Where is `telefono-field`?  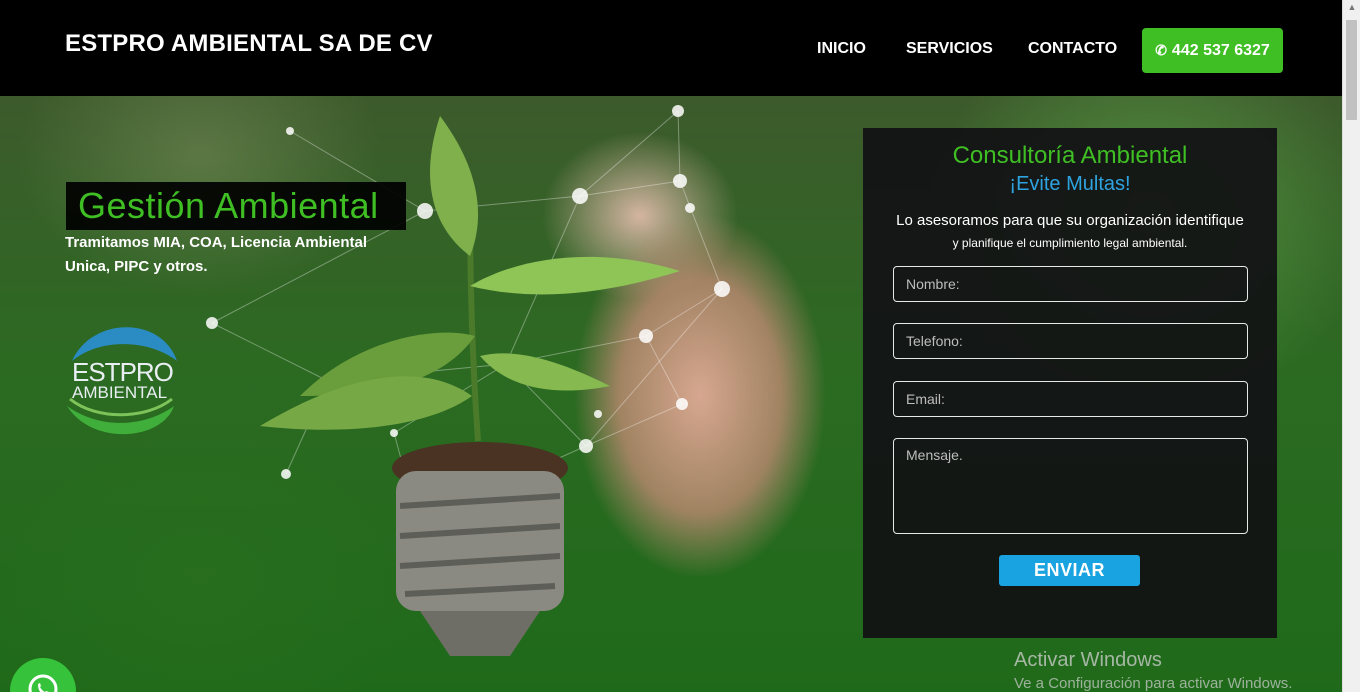 telefono-field is located at coordinates (1070, 341).